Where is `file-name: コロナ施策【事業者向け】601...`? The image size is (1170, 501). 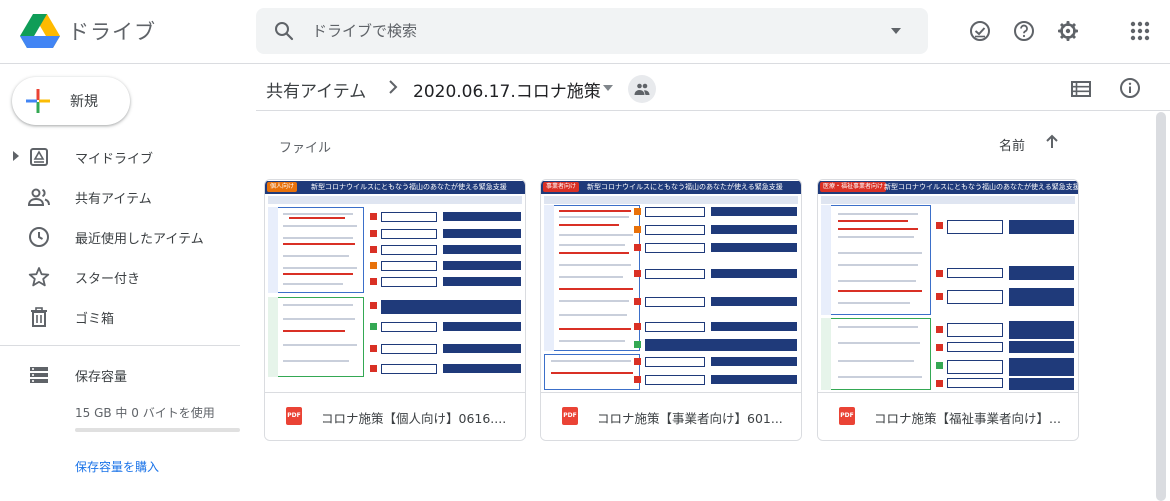 file-name: コロナ施策【事業者向け】601... is located at coordinates (694, 417).